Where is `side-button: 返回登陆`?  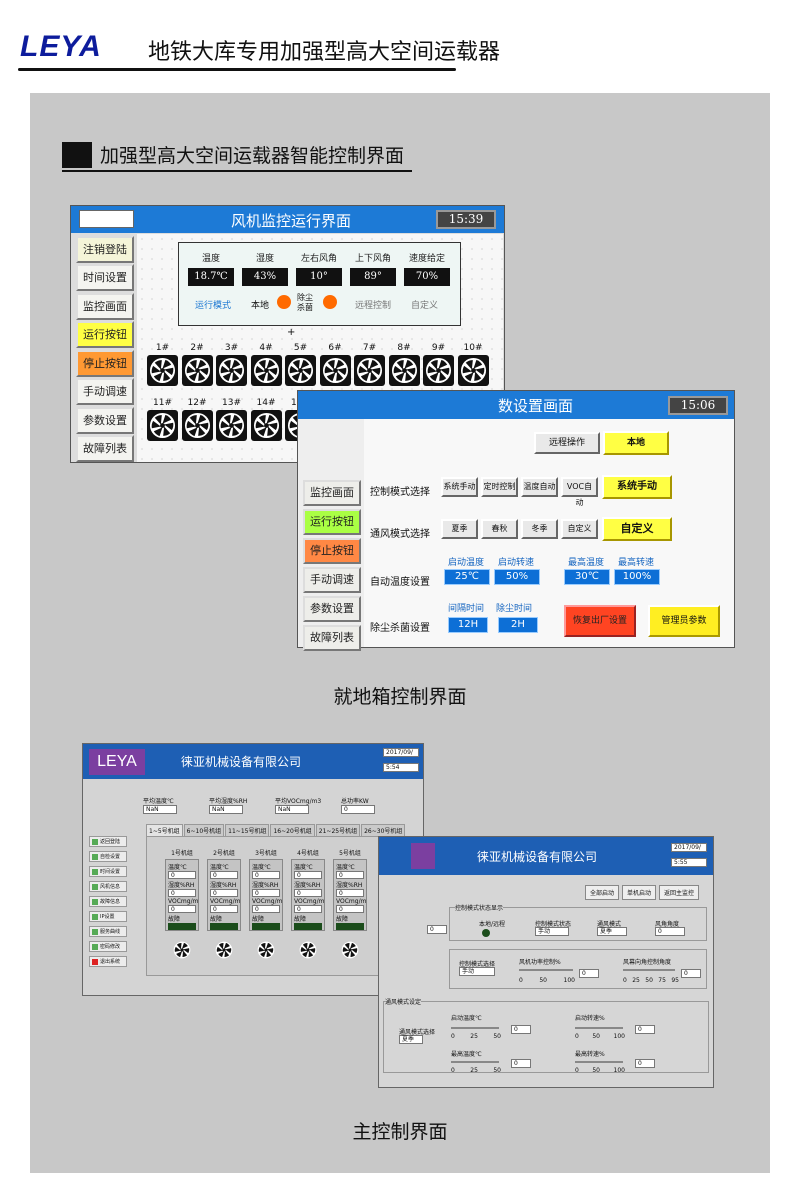
side-button: 返回登陆 is located at coordinates (108, 841).